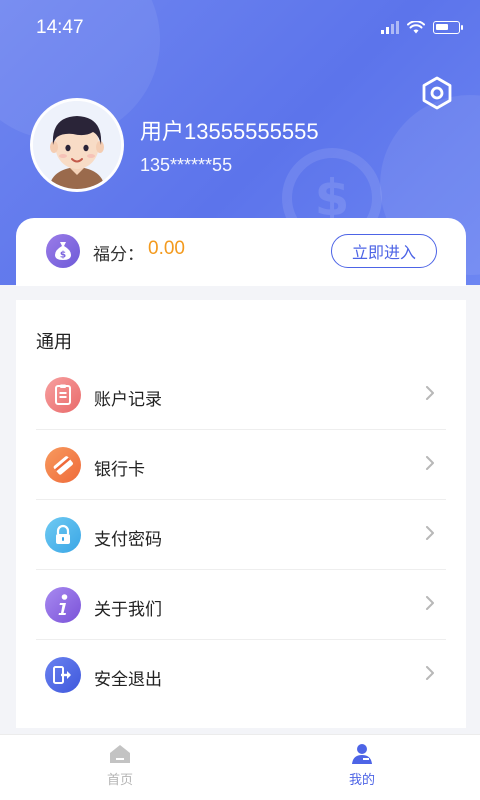 The width and height of the screenshot is (480, 800). I want to click on points-card: $ 福分： 0.00 立即进入, so click(241, 252).